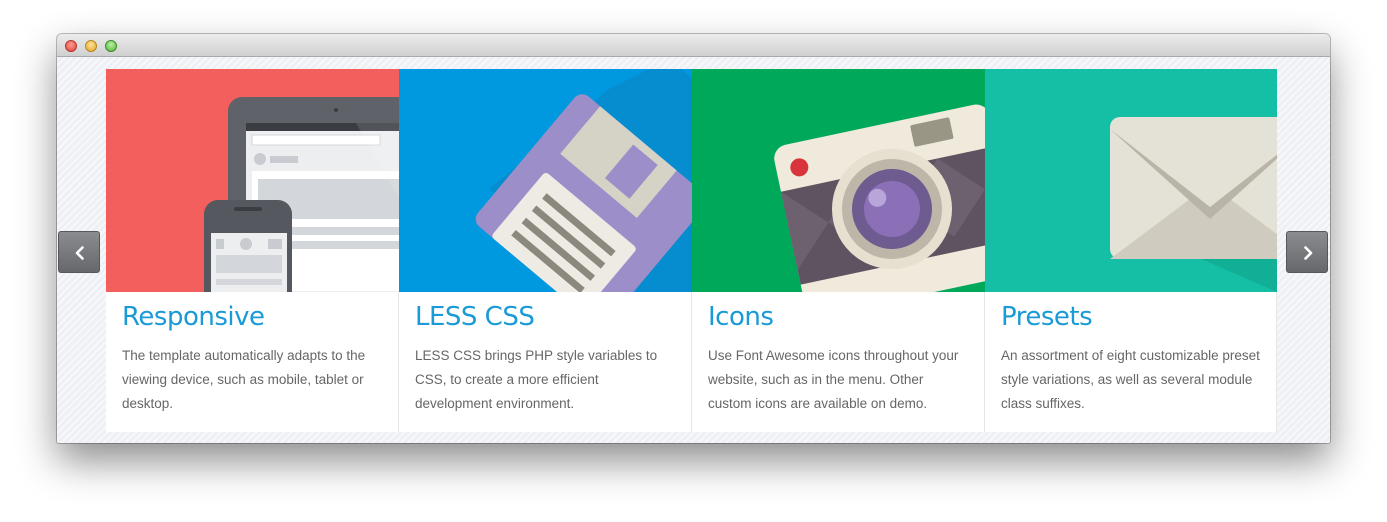 This screenshot has height=522, width=1387. I want to click on chevron-right-icon, so click(1308, 253).